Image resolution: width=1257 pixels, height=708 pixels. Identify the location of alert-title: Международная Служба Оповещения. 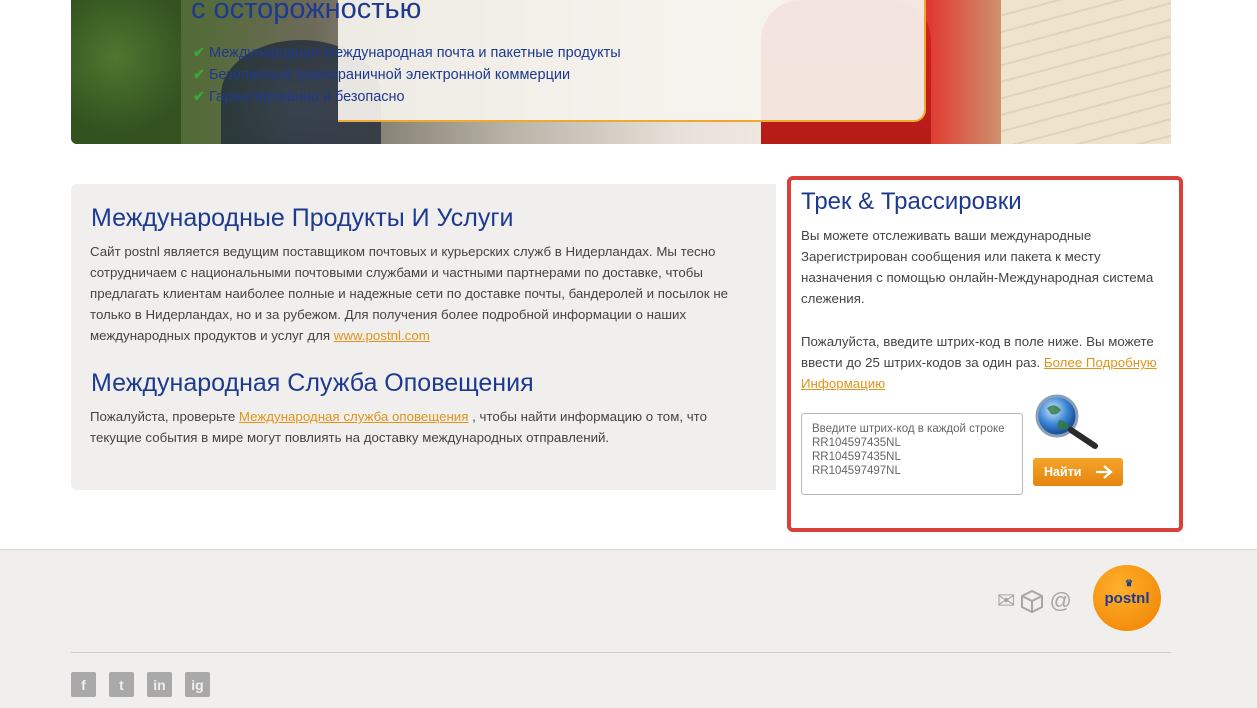
(312, 383).